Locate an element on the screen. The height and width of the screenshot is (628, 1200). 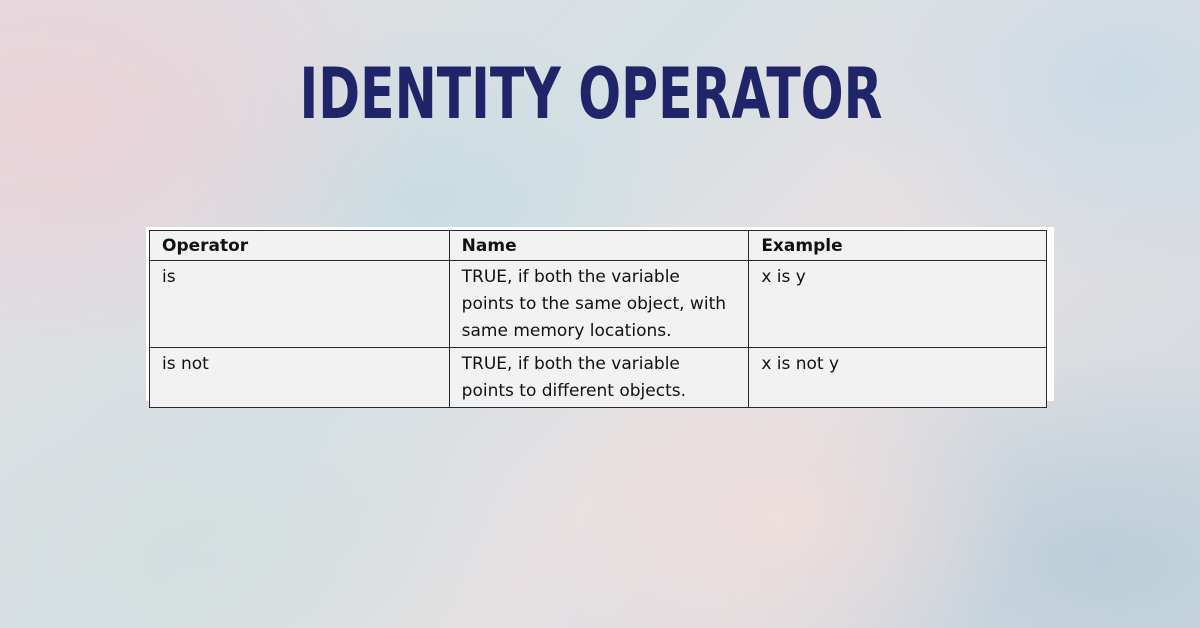
operator-cell: is is located at coordinates (299, 304).